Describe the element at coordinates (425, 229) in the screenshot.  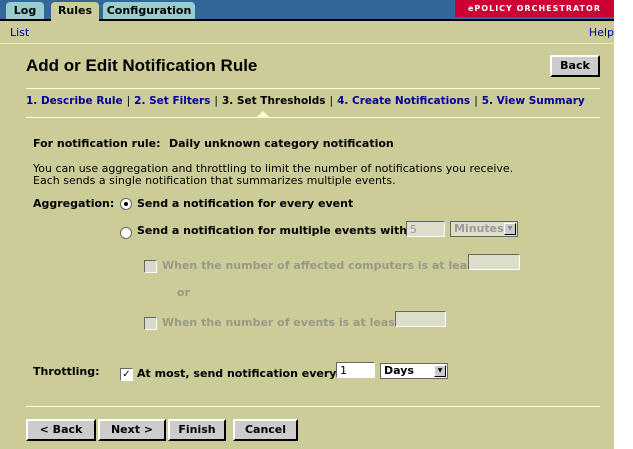
I see `within-value-input: 5` at that location.